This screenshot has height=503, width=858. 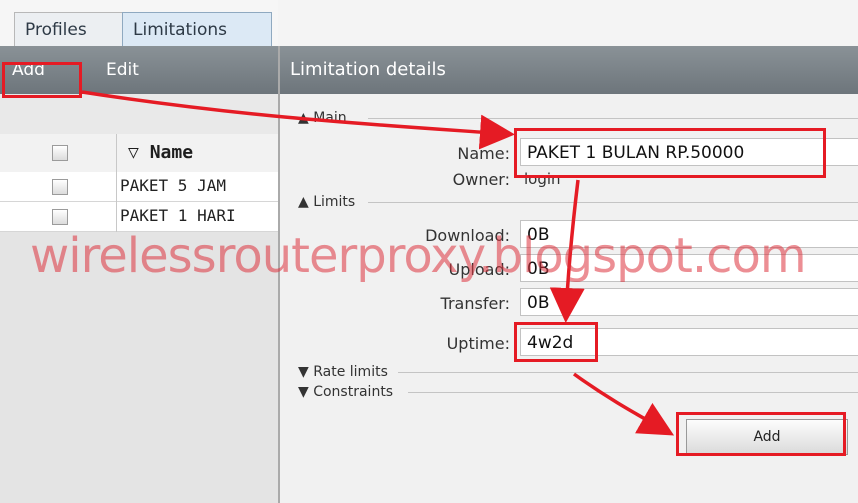 I want to click on watermark-text: wirelessrouterproxy.blogspot.com, so click(x=418, y=256).